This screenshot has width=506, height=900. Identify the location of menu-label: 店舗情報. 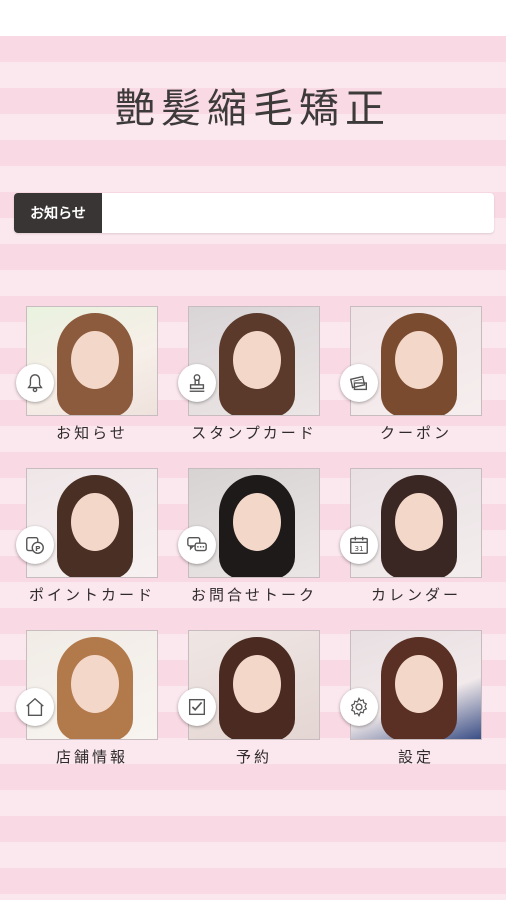
(91, 757).